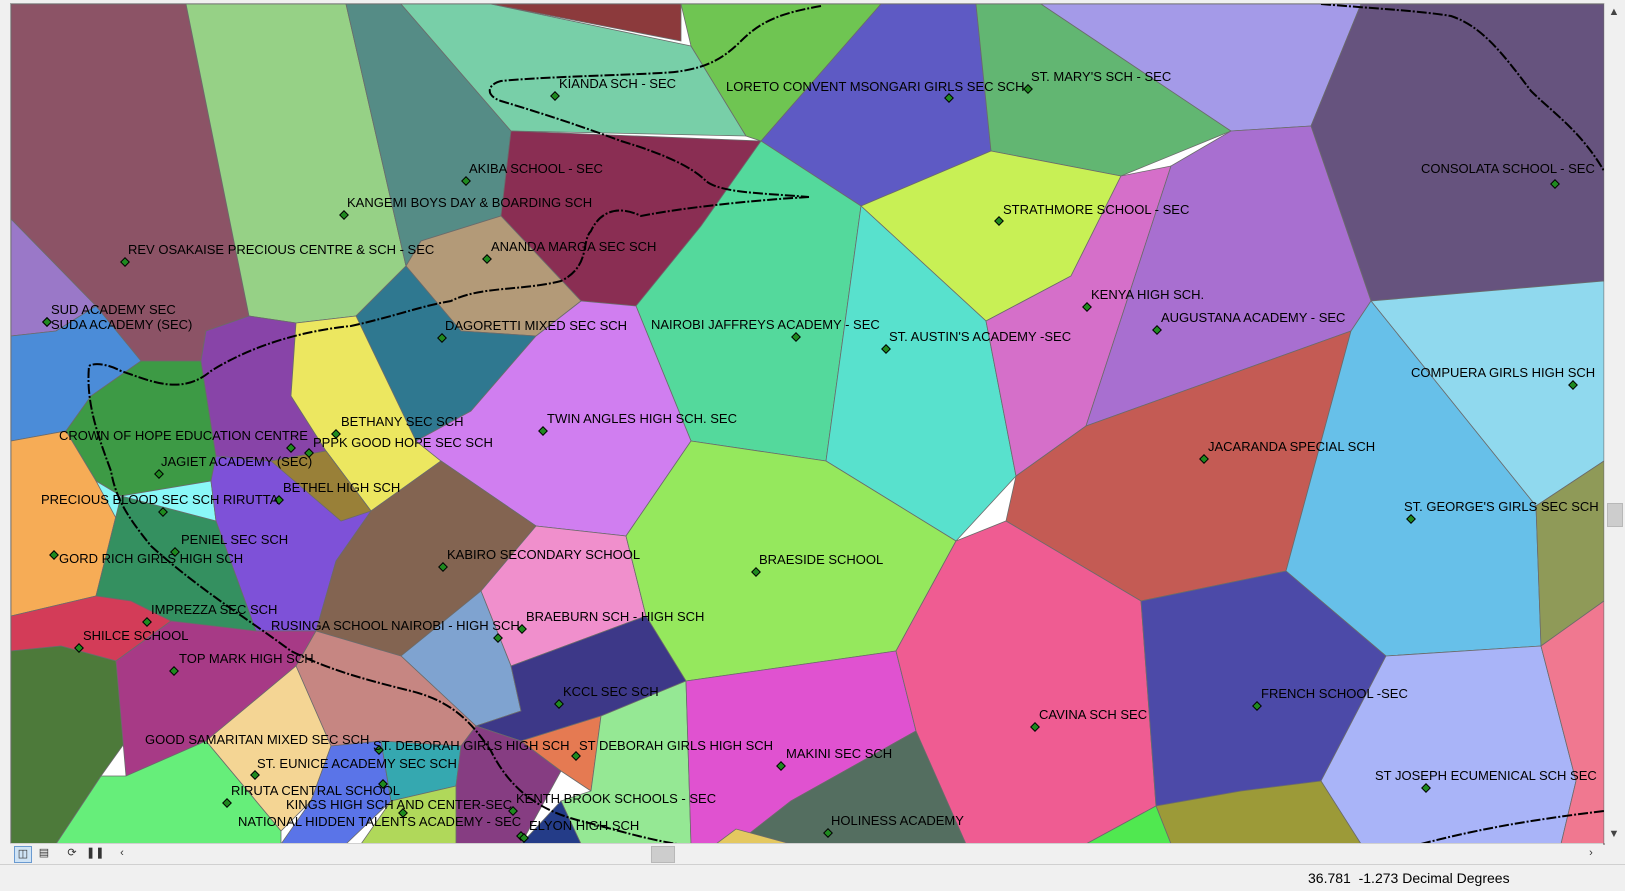  What do you see at coordinates (897, 820) in the screenshot?
I see `school-label: HOLINESS ACADEMY` at bounding box center [897, 820].